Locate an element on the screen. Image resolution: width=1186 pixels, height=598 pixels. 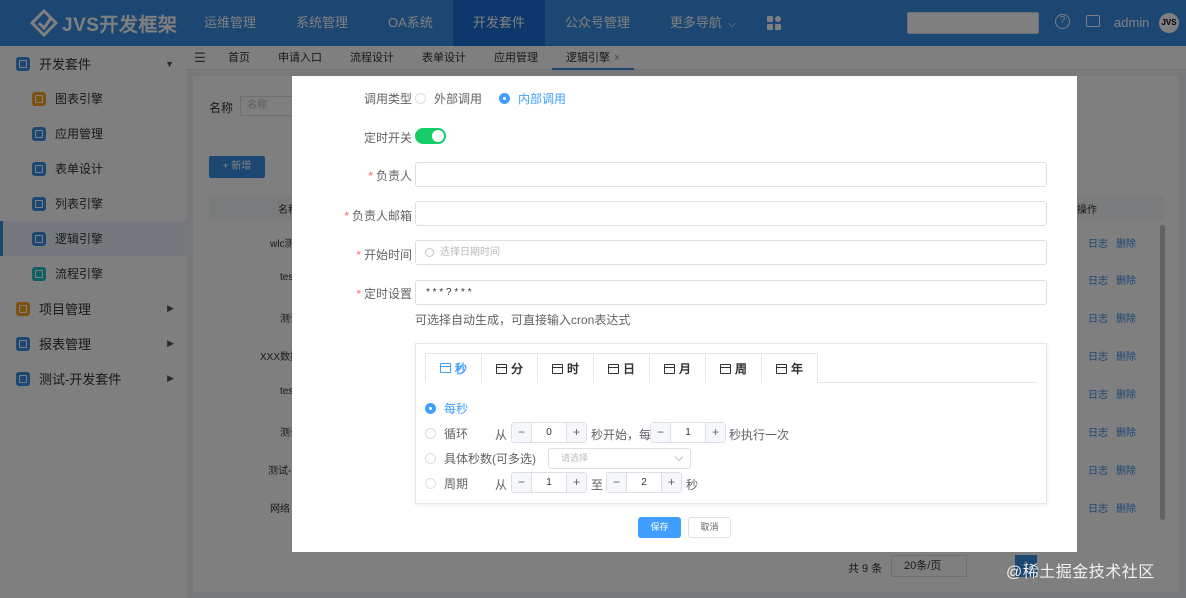
tab-day: 日 is located at coordinates (621, 368).